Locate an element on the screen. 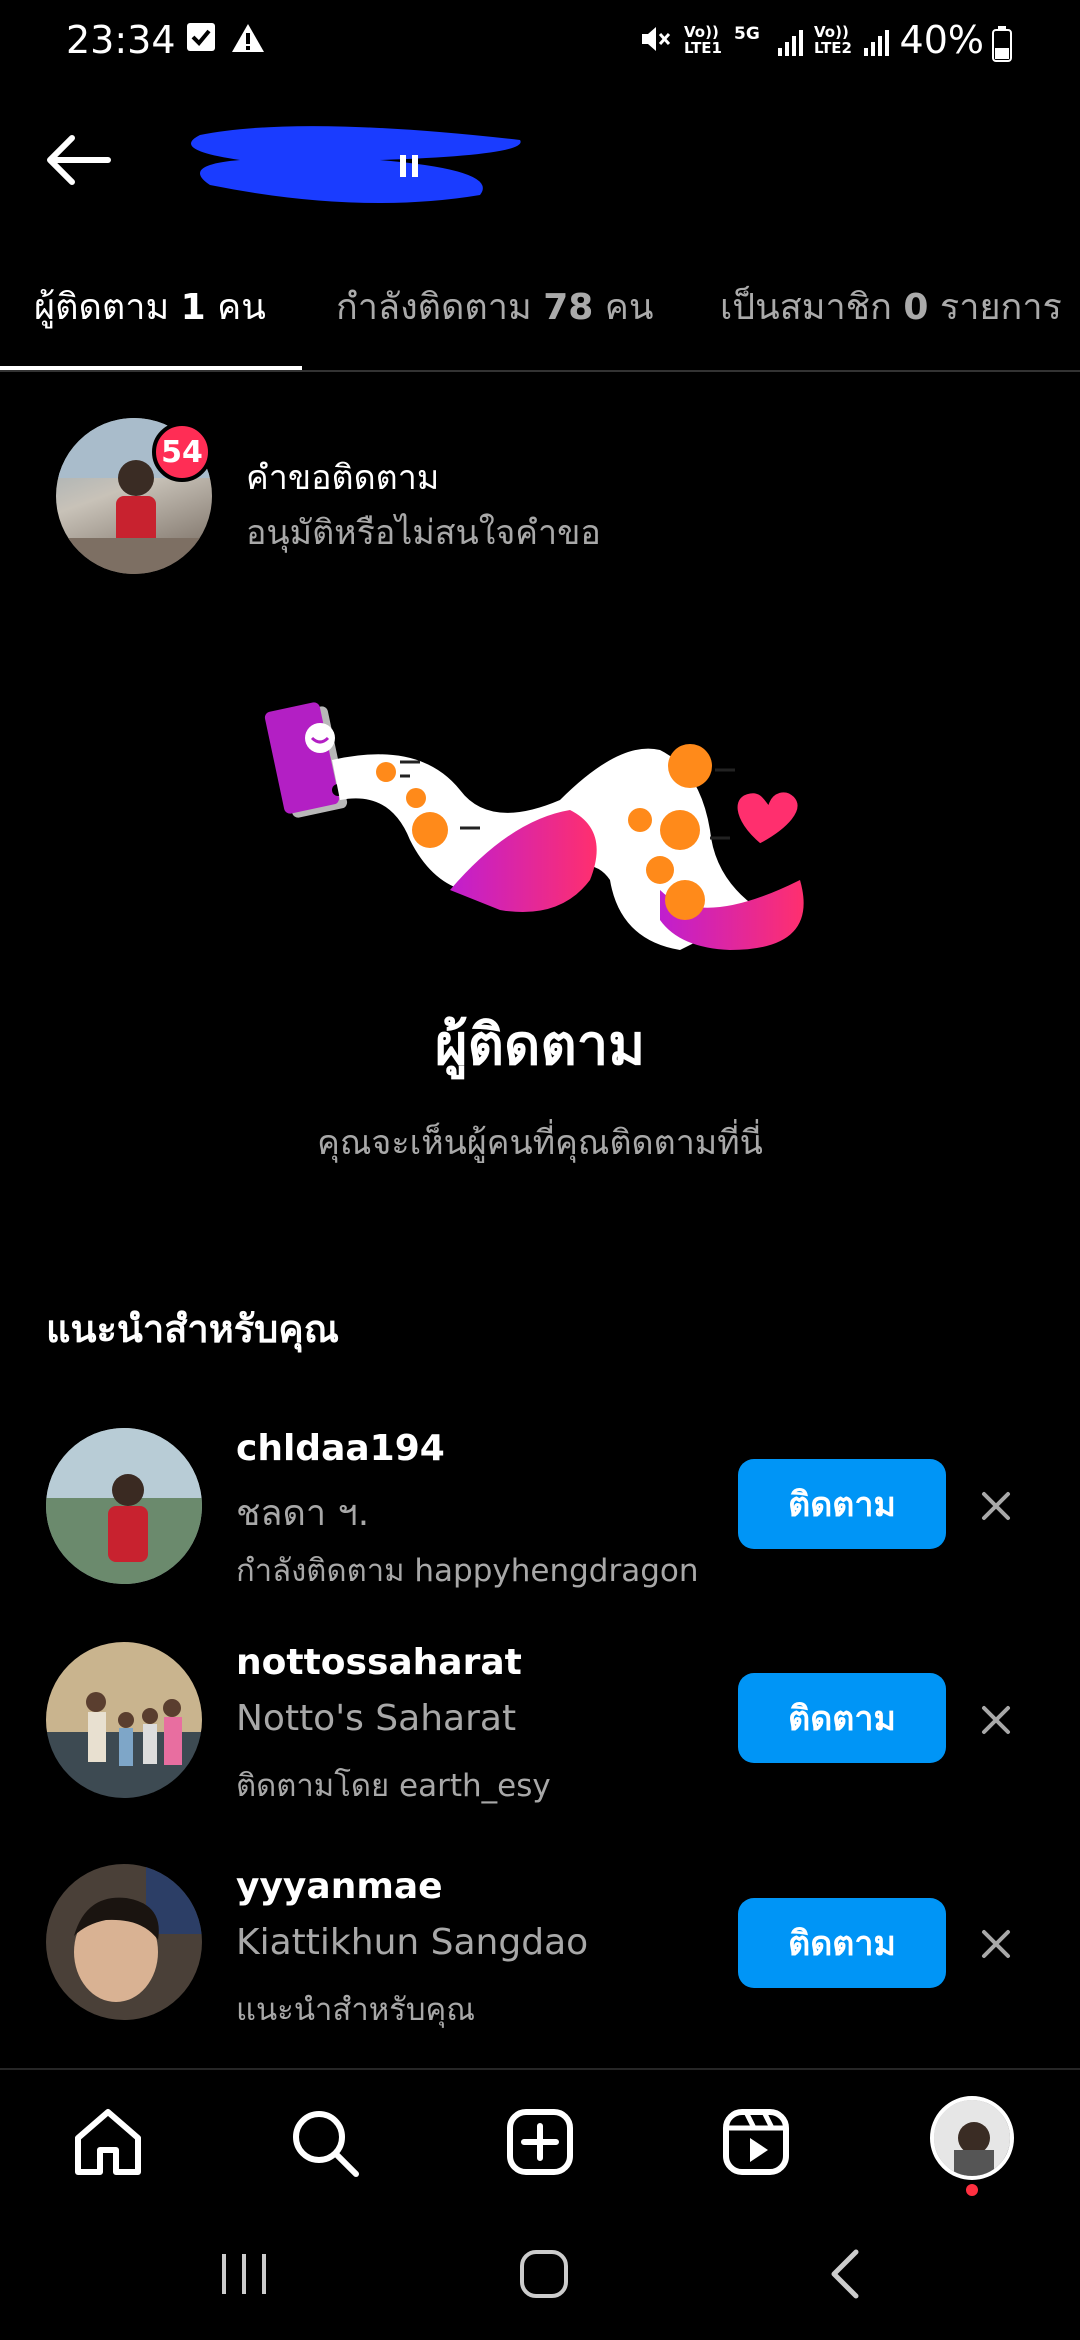 The image size is (1080, 2340). mute-icon is located at coordinates (656, 39).